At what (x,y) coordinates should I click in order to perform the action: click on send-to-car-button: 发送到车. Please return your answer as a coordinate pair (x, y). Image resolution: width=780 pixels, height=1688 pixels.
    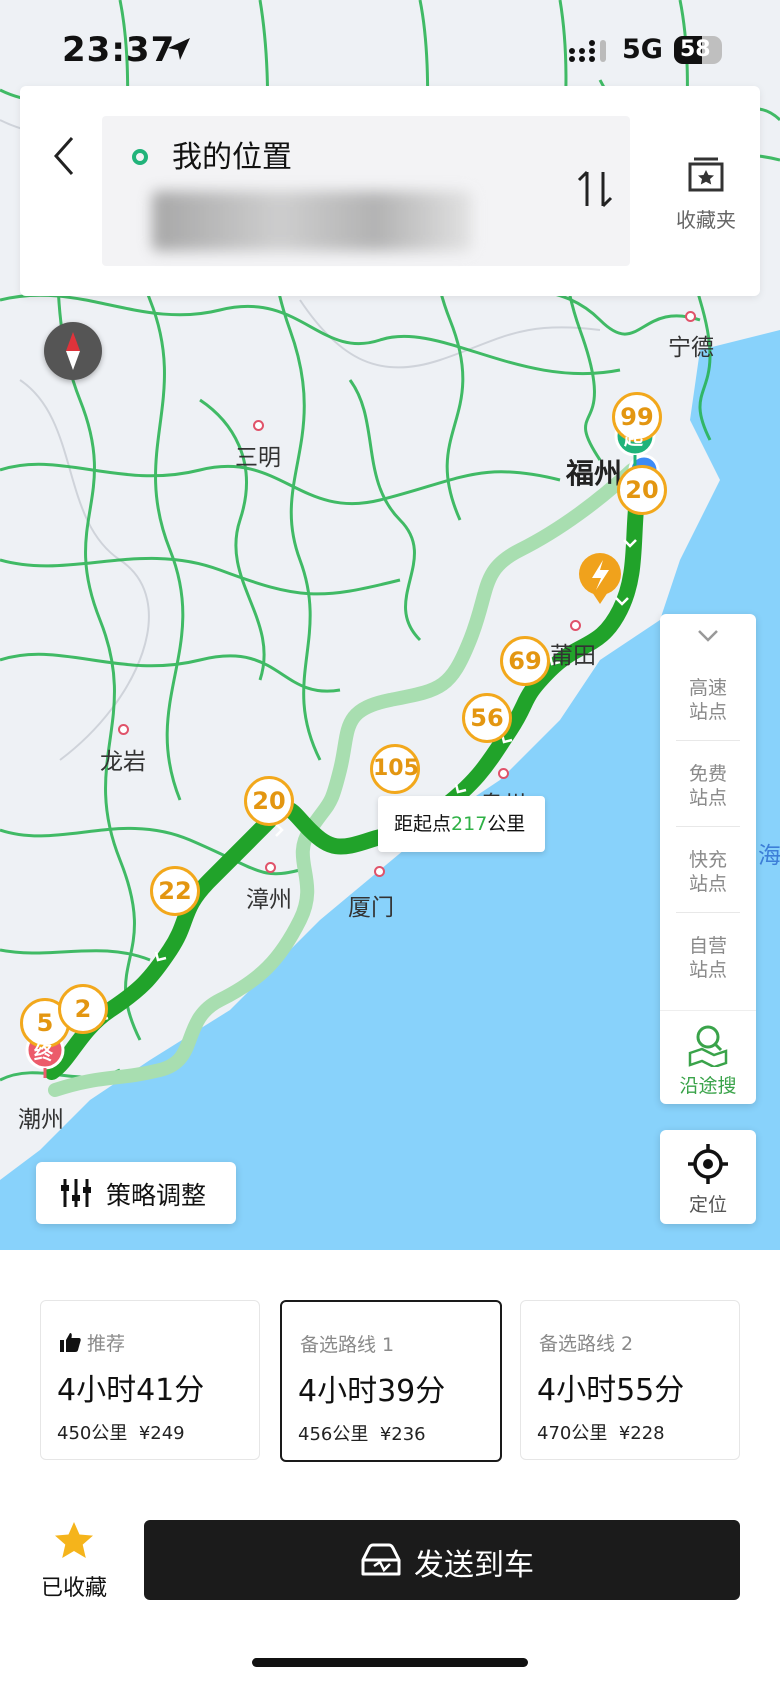
    Looking at the image, I should click on (442, 1560).